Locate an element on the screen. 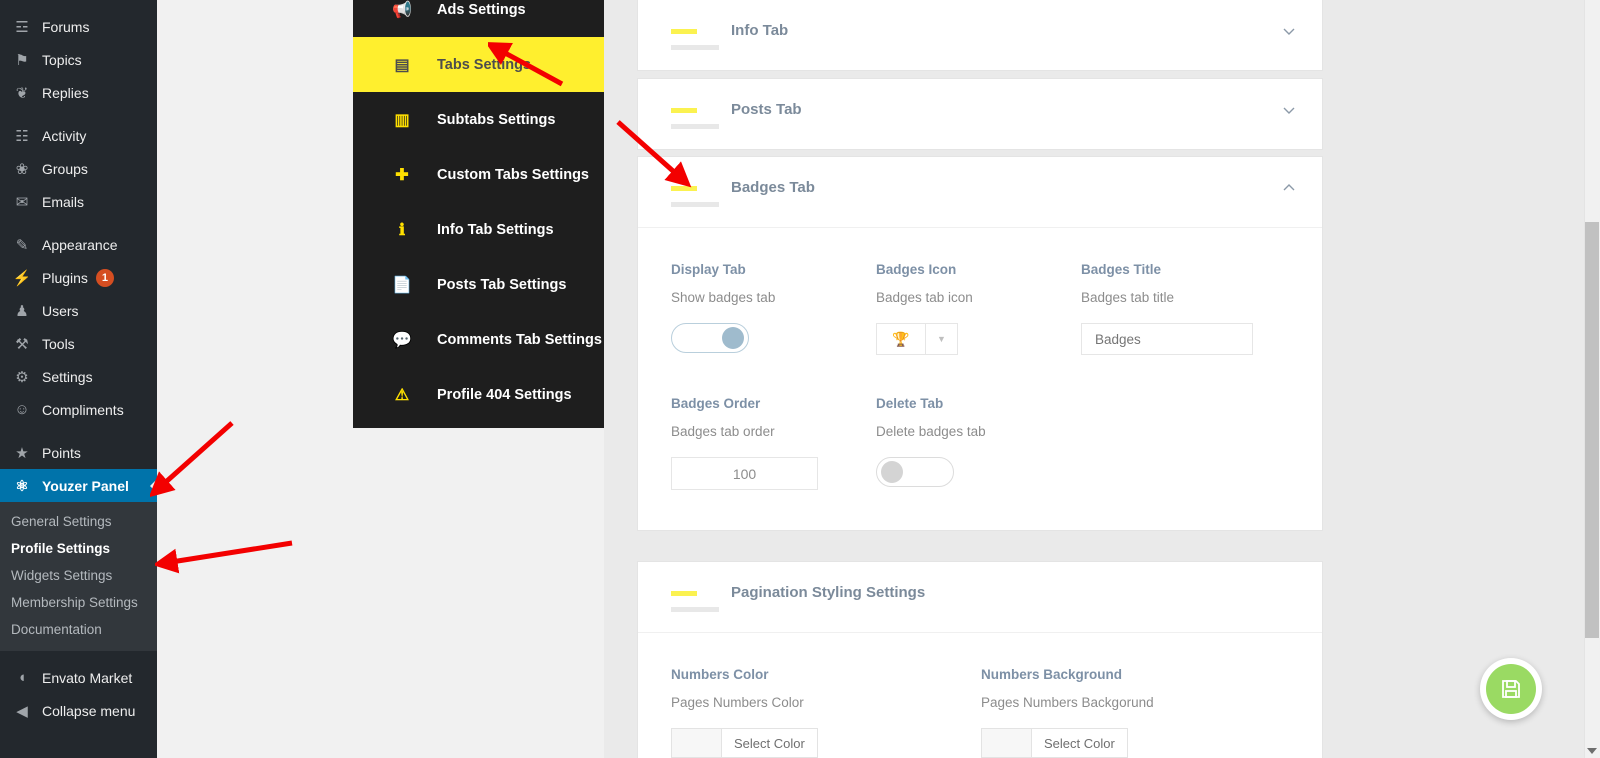  sidebar-item-users: ♟ Users is located at coordinates (78, 310).